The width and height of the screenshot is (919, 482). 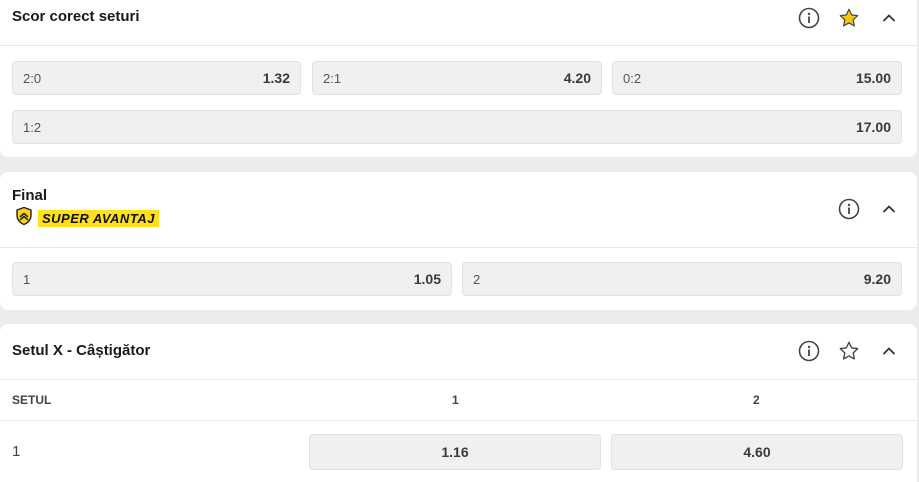 I want to click on outcome-label: 1, so click(x=27, y=279).